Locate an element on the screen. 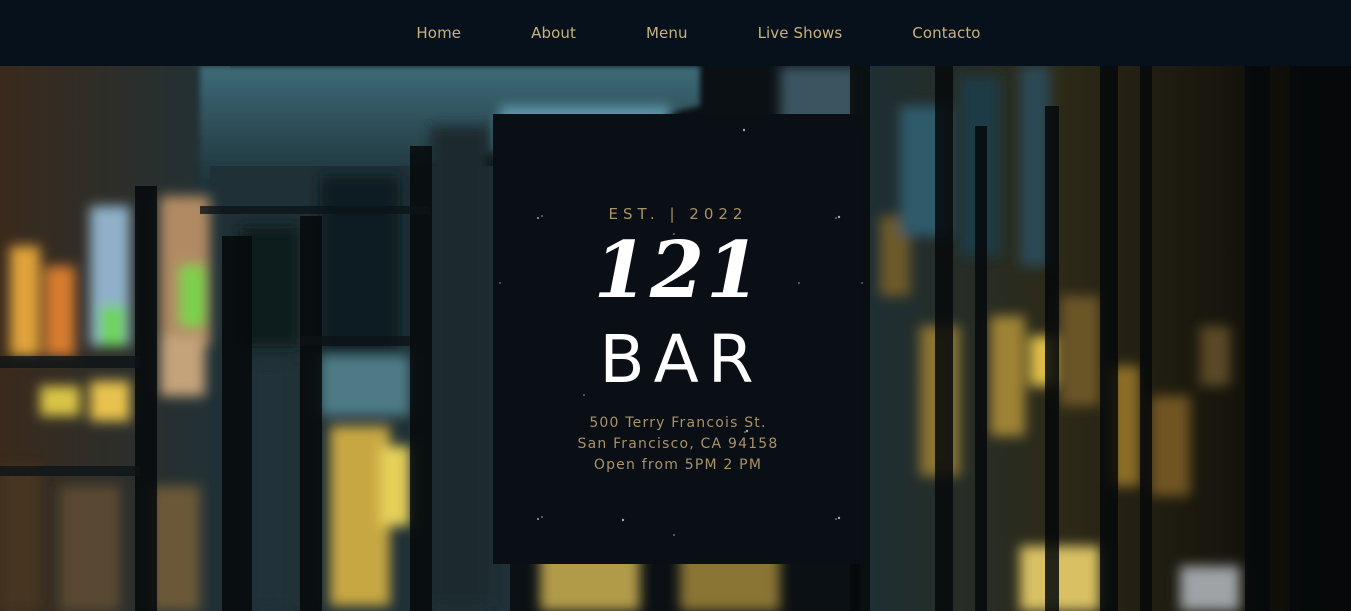 Image resolution: width=1351 pixels, height=611 pixels. nav-live-shows-link: Live Shows is located at coordinates (800, 33).